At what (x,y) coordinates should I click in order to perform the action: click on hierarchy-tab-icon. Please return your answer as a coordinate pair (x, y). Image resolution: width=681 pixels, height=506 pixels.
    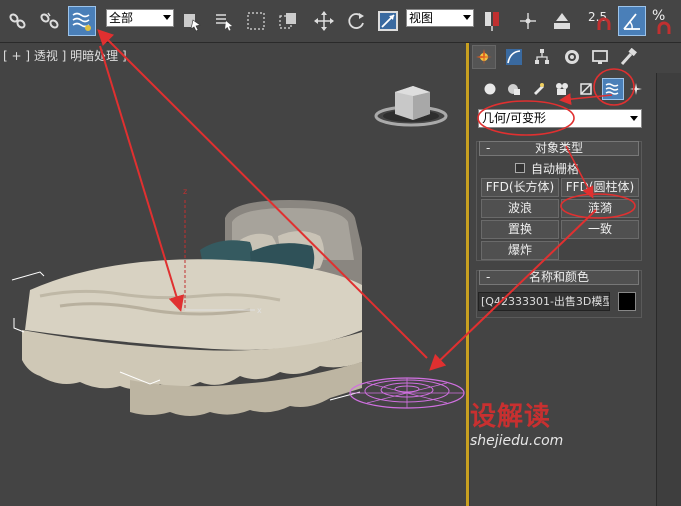
    Looking at the image, I should click on (542, 57).